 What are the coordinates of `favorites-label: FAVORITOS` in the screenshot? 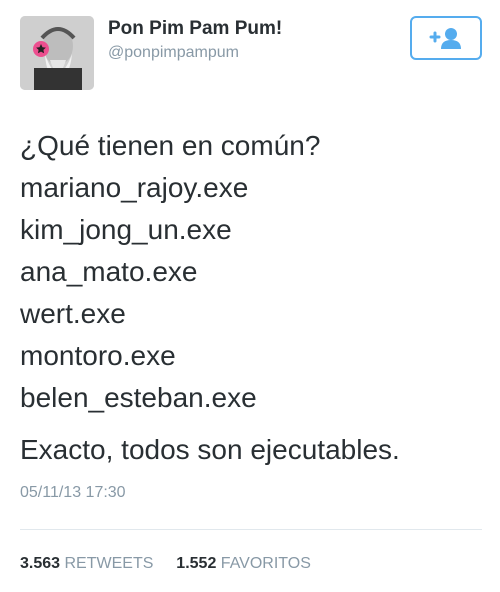 It's located at (266, 563).